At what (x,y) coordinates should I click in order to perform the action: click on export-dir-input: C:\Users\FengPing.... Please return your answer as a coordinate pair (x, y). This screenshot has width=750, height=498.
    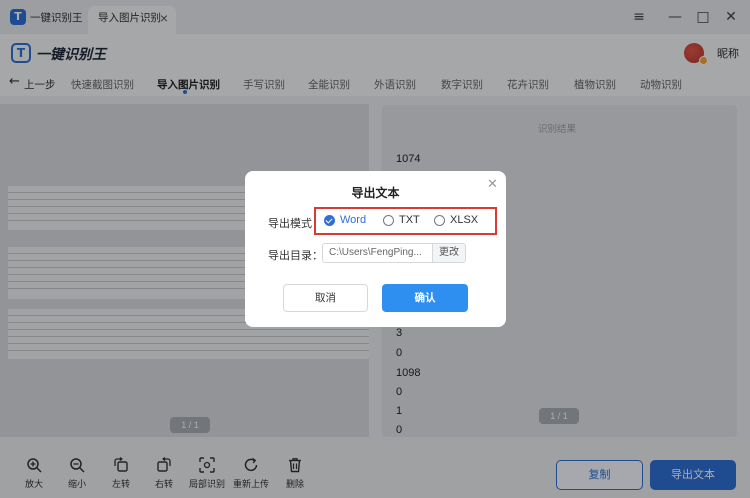
    Looking at the image, I should click on (377, 253).